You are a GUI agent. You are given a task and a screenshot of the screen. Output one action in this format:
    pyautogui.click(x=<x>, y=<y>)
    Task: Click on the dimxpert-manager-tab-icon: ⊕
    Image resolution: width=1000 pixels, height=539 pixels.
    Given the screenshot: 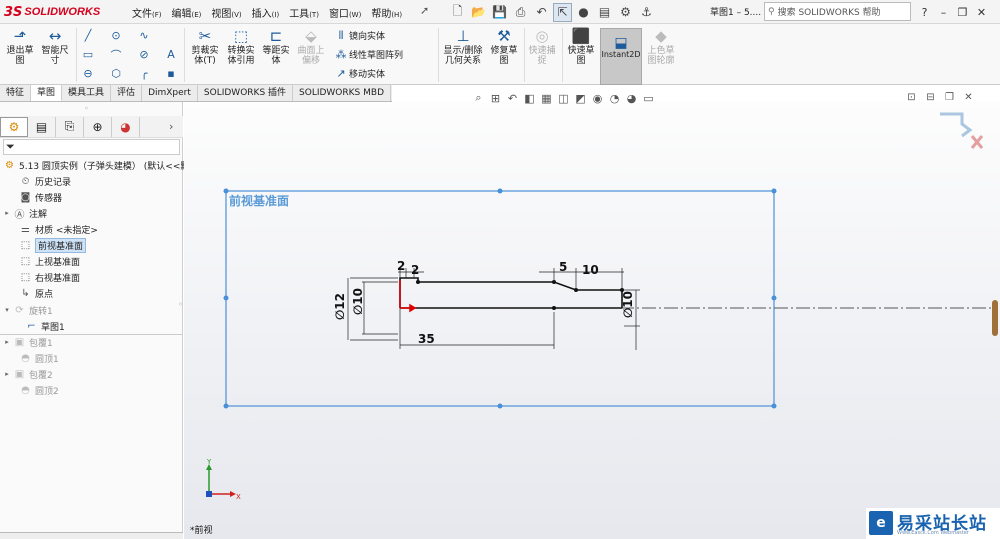 What is the action you would take?
    pyautogui.click(x=98, y=126)
    